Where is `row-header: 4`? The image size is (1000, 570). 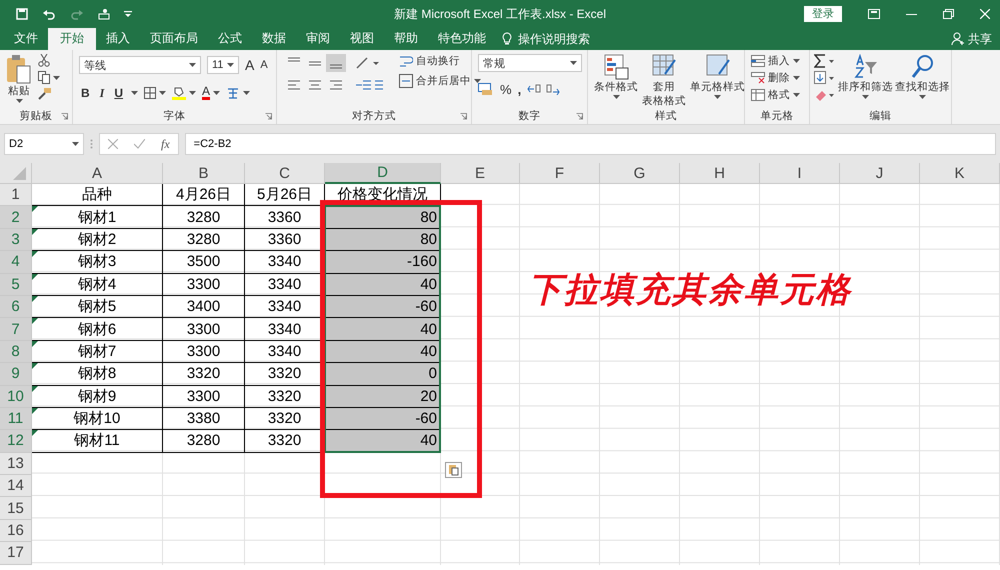
row-header: 4 is located at coordinates (16, 262).